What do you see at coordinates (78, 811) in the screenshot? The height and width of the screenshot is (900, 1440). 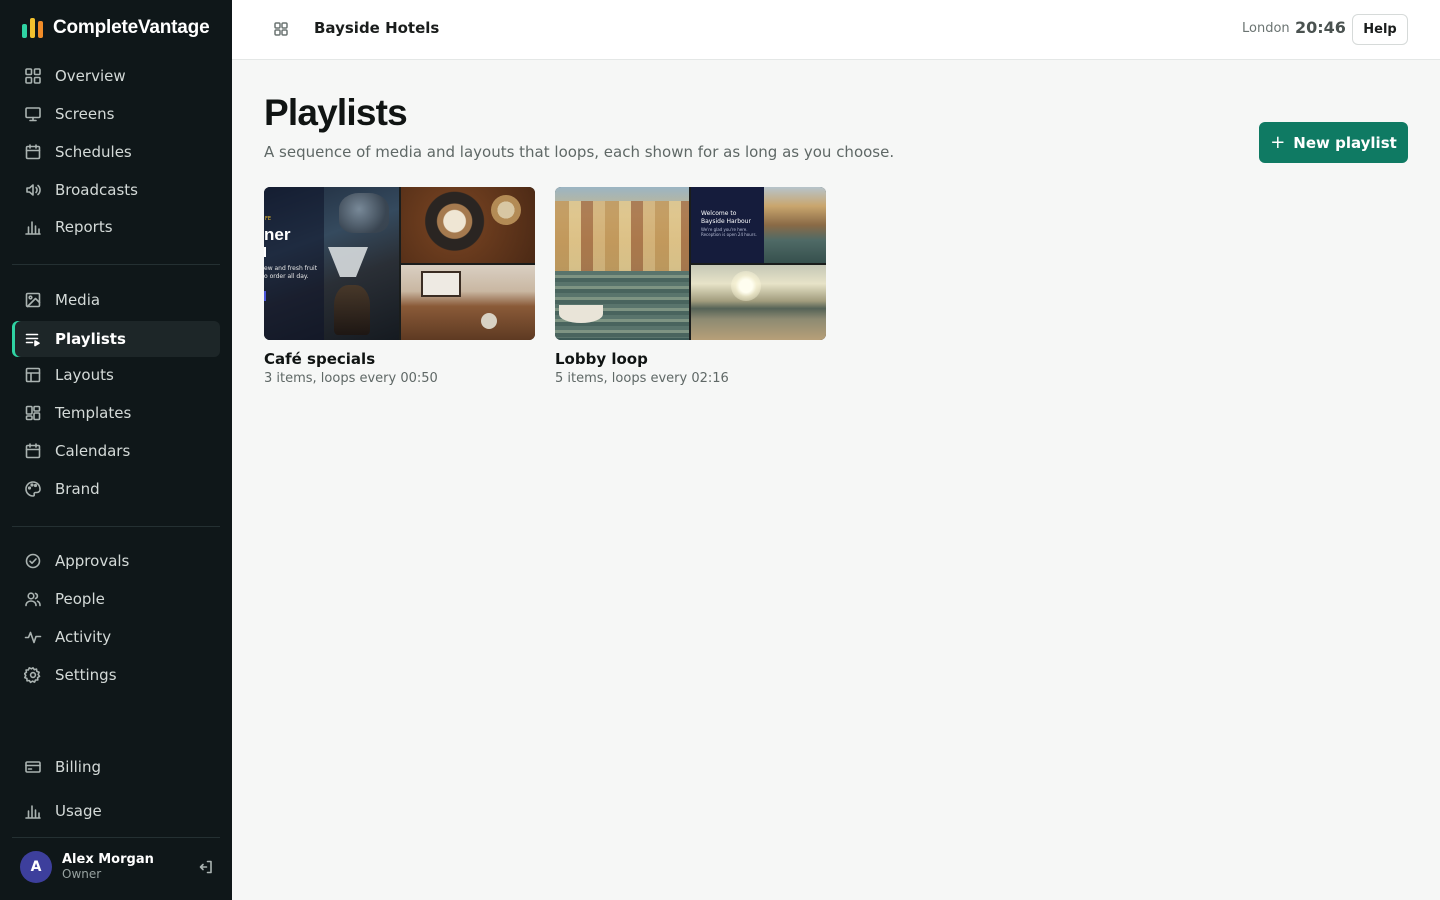 I see `sidebar-item-label: Usage` at bounding box center [78, 811].